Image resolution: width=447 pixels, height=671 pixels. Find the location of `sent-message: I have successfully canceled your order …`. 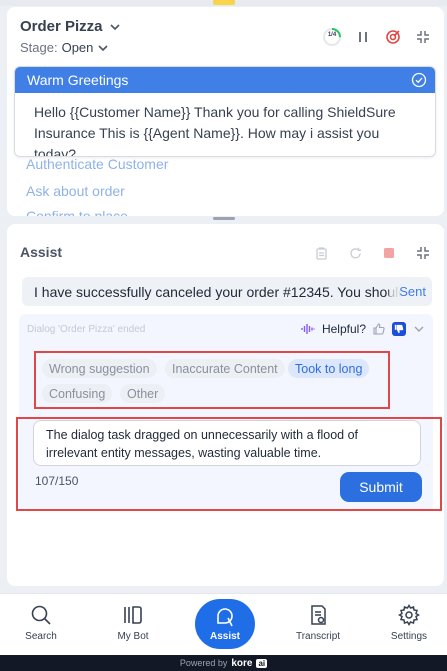

sent-message: I have successfully canceled your order … is located at coordinates (227, 291).